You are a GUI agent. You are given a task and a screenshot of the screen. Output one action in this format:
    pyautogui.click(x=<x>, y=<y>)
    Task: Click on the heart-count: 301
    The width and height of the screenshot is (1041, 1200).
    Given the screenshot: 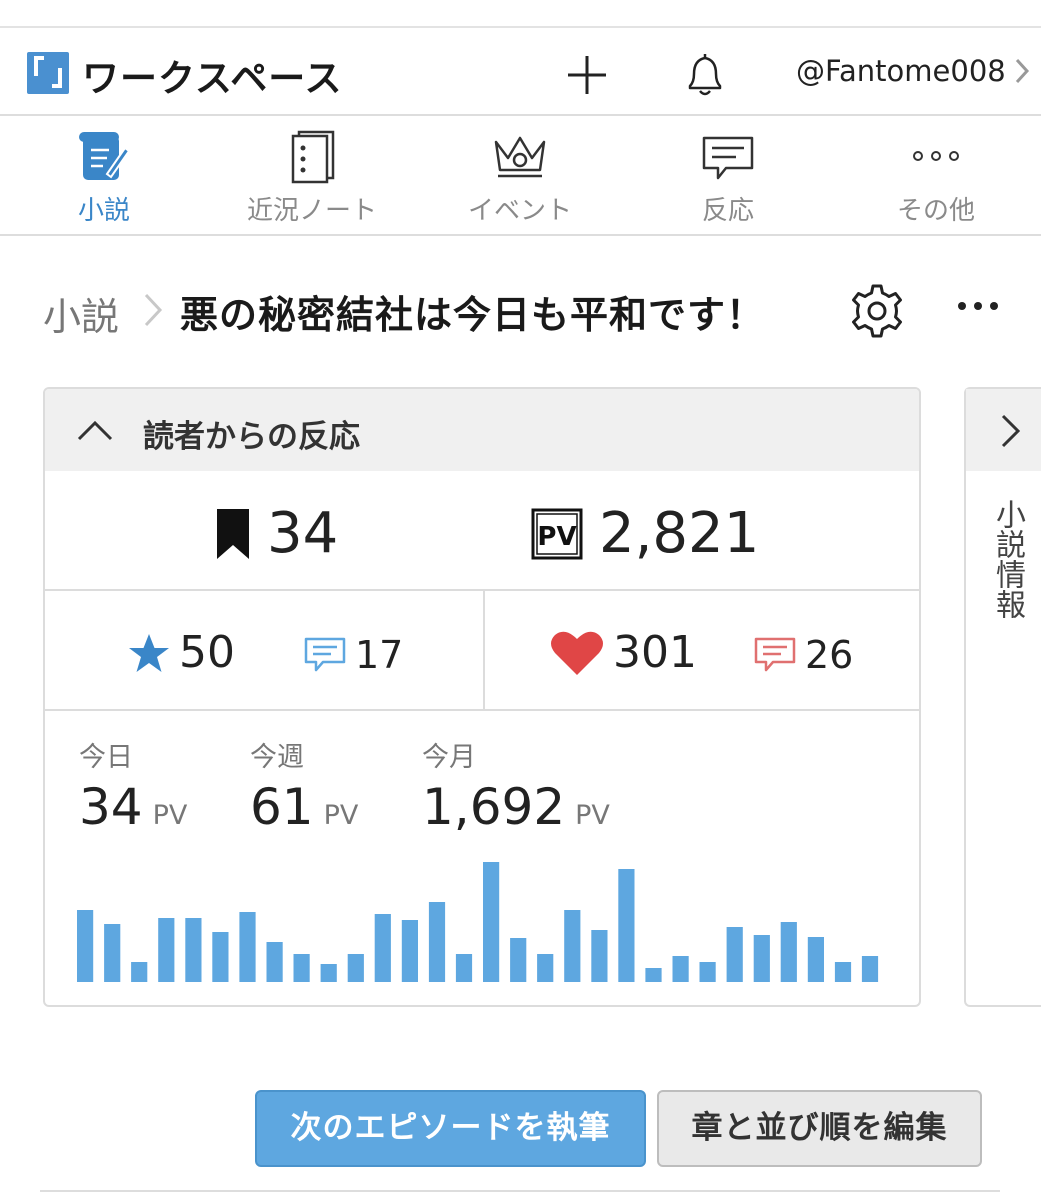 What is the action you would take?
    pyautogui.click(x=623, y=652)
    